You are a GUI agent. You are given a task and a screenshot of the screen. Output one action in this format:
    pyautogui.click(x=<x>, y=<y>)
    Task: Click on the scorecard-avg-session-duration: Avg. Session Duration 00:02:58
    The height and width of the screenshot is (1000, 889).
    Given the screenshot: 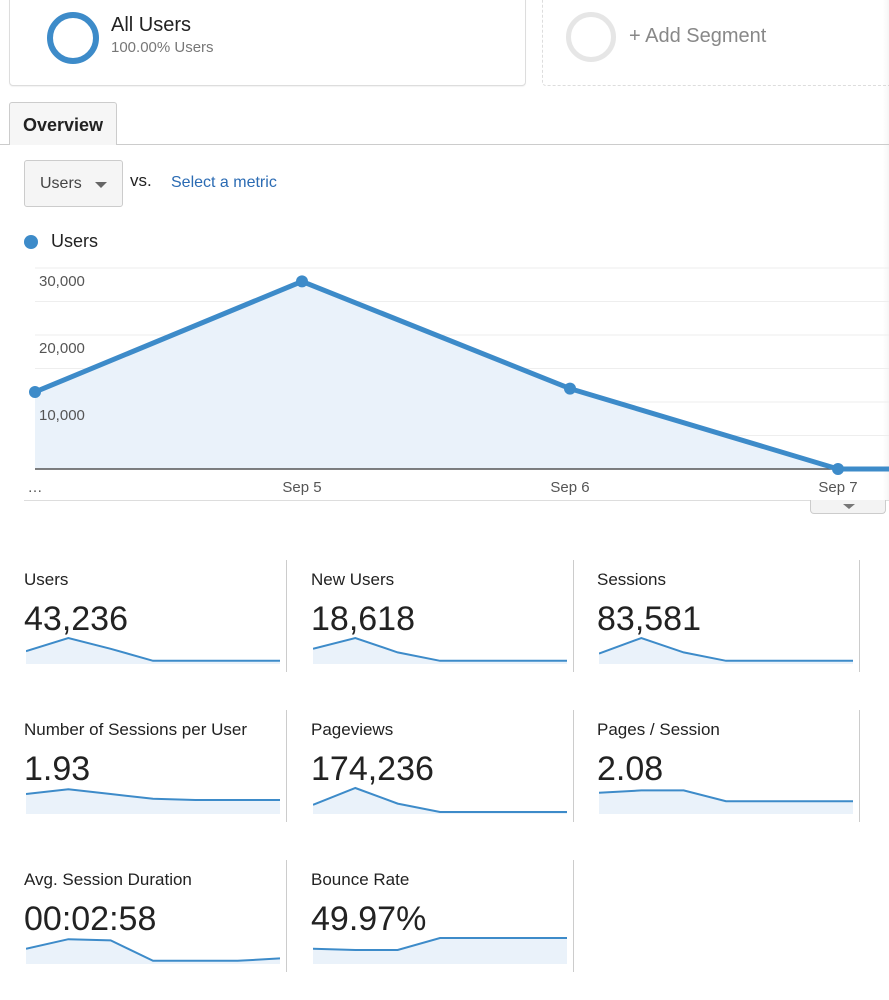 What is the action you would take?
    pyautogui.click(x=143, y=919)
    